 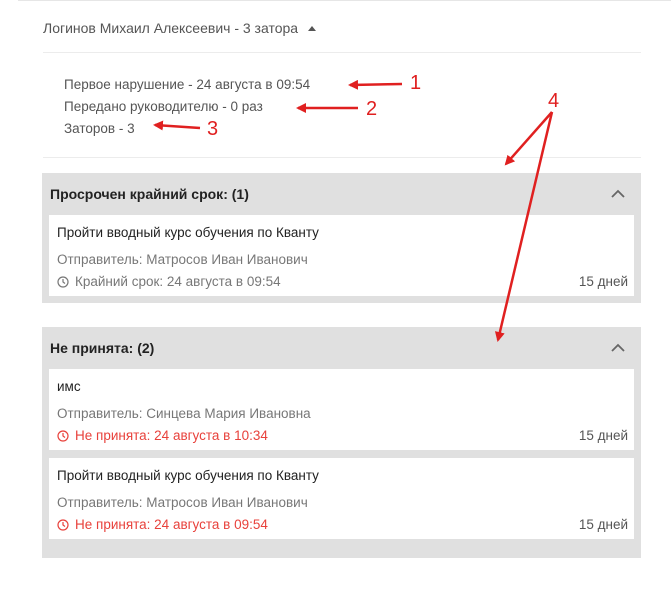 I want to click on annotation-label-1: 1, so click(x=416, y=83).